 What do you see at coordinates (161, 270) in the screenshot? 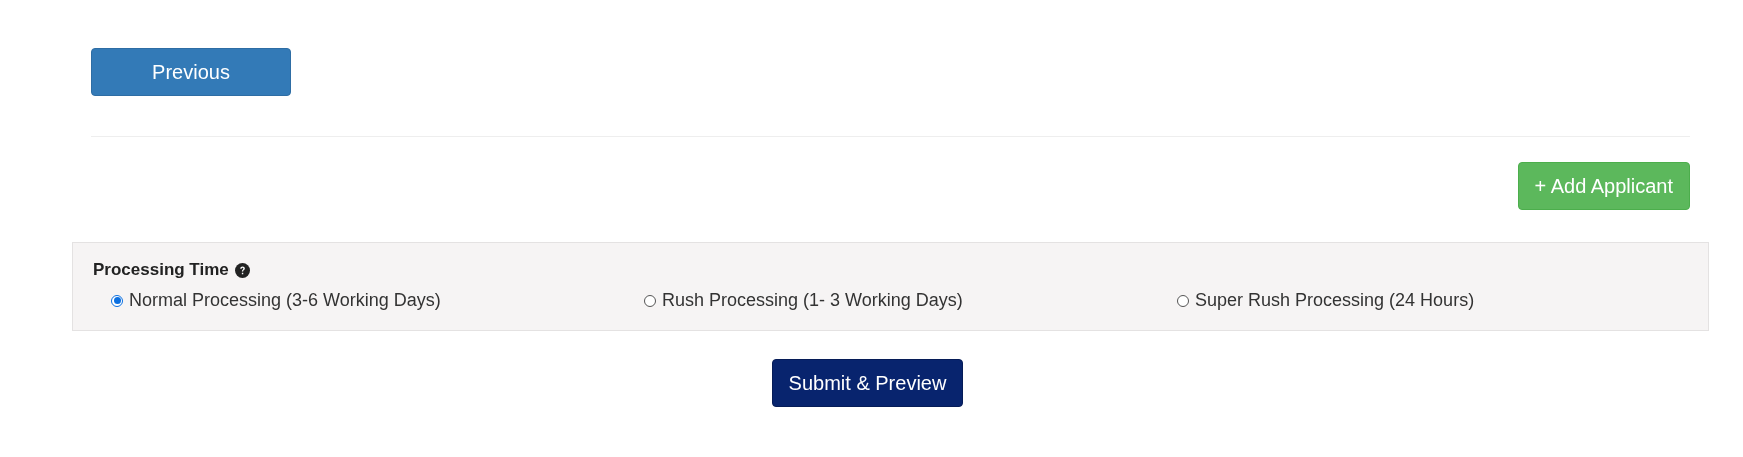
I see `processing-time-label: Processing Time` at bounding box center [161, 270].